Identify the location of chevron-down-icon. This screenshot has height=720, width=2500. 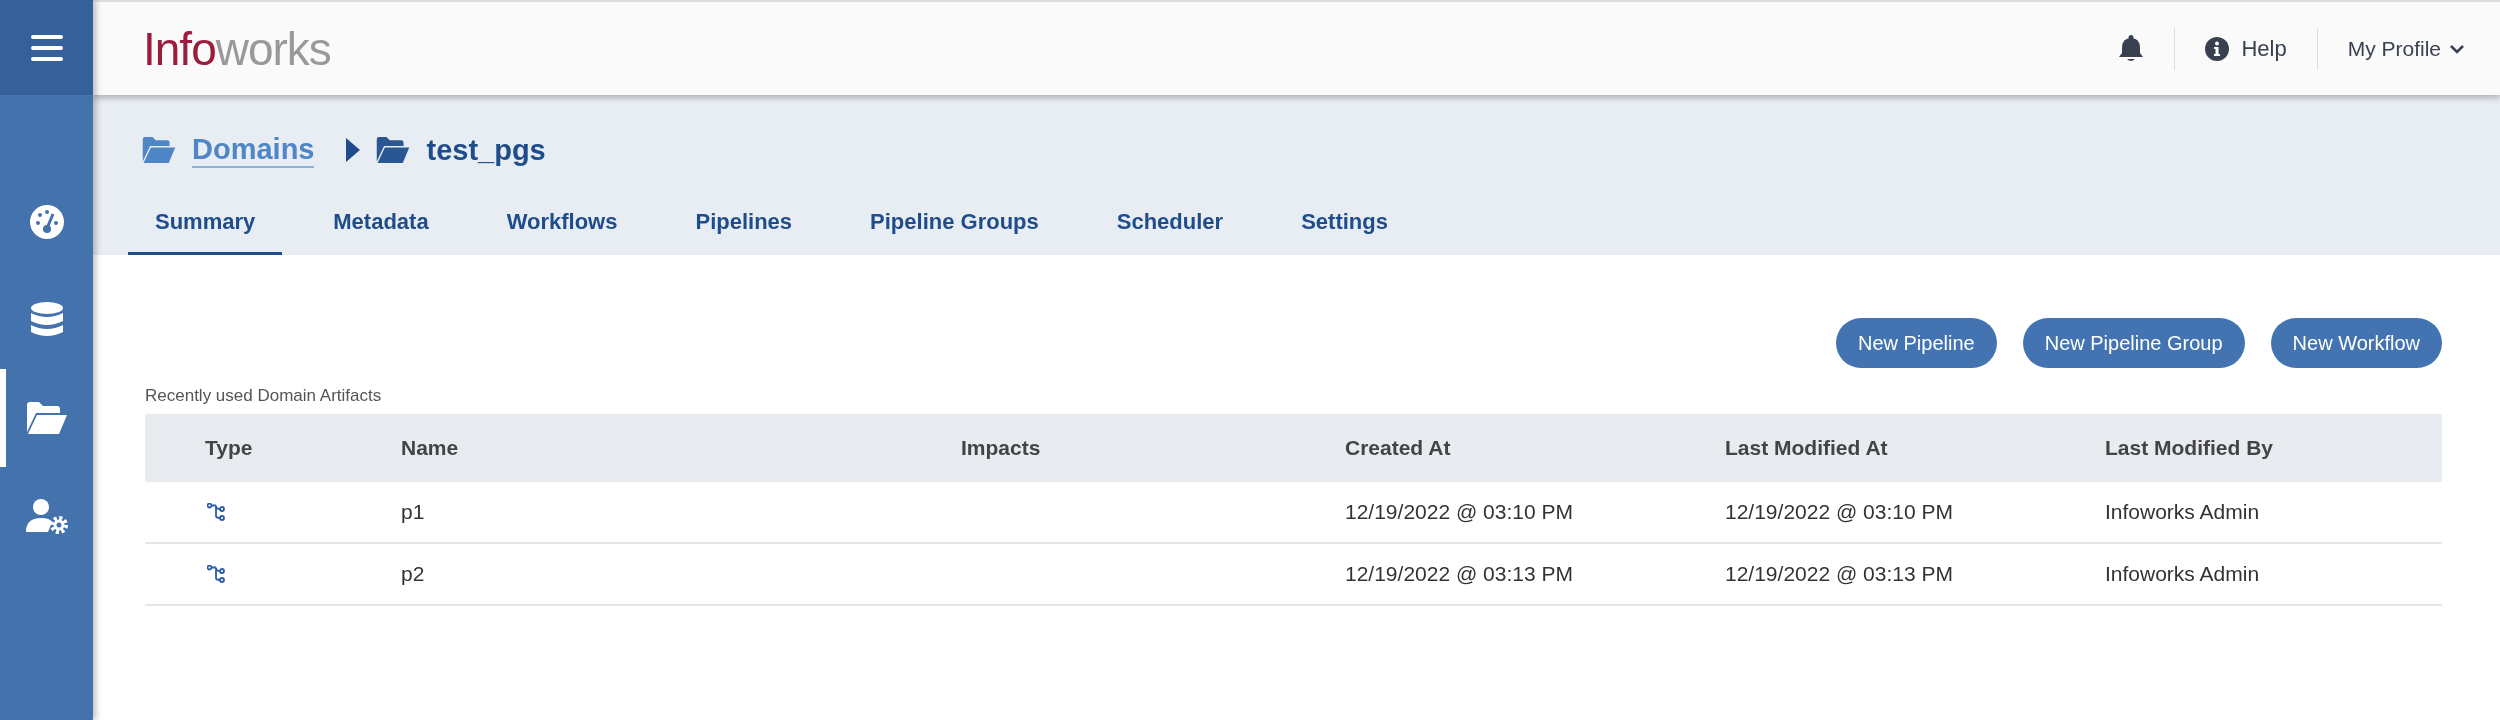
(2457, 48).